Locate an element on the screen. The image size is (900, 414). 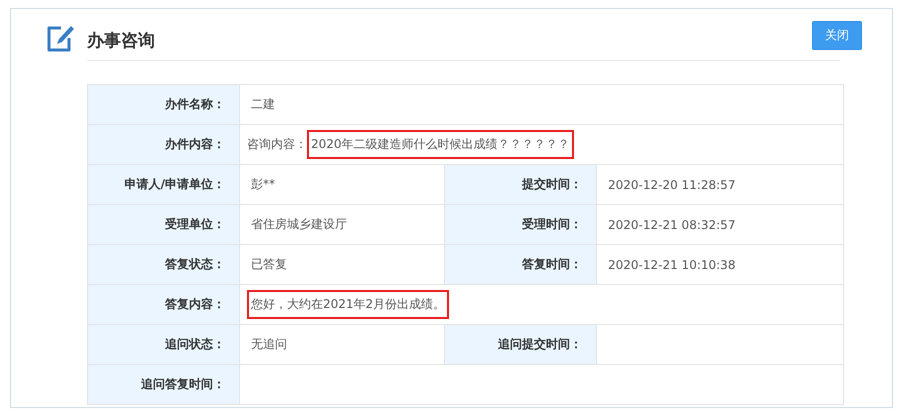
field-label: 答复状态： is located at coordinates (164, 265).